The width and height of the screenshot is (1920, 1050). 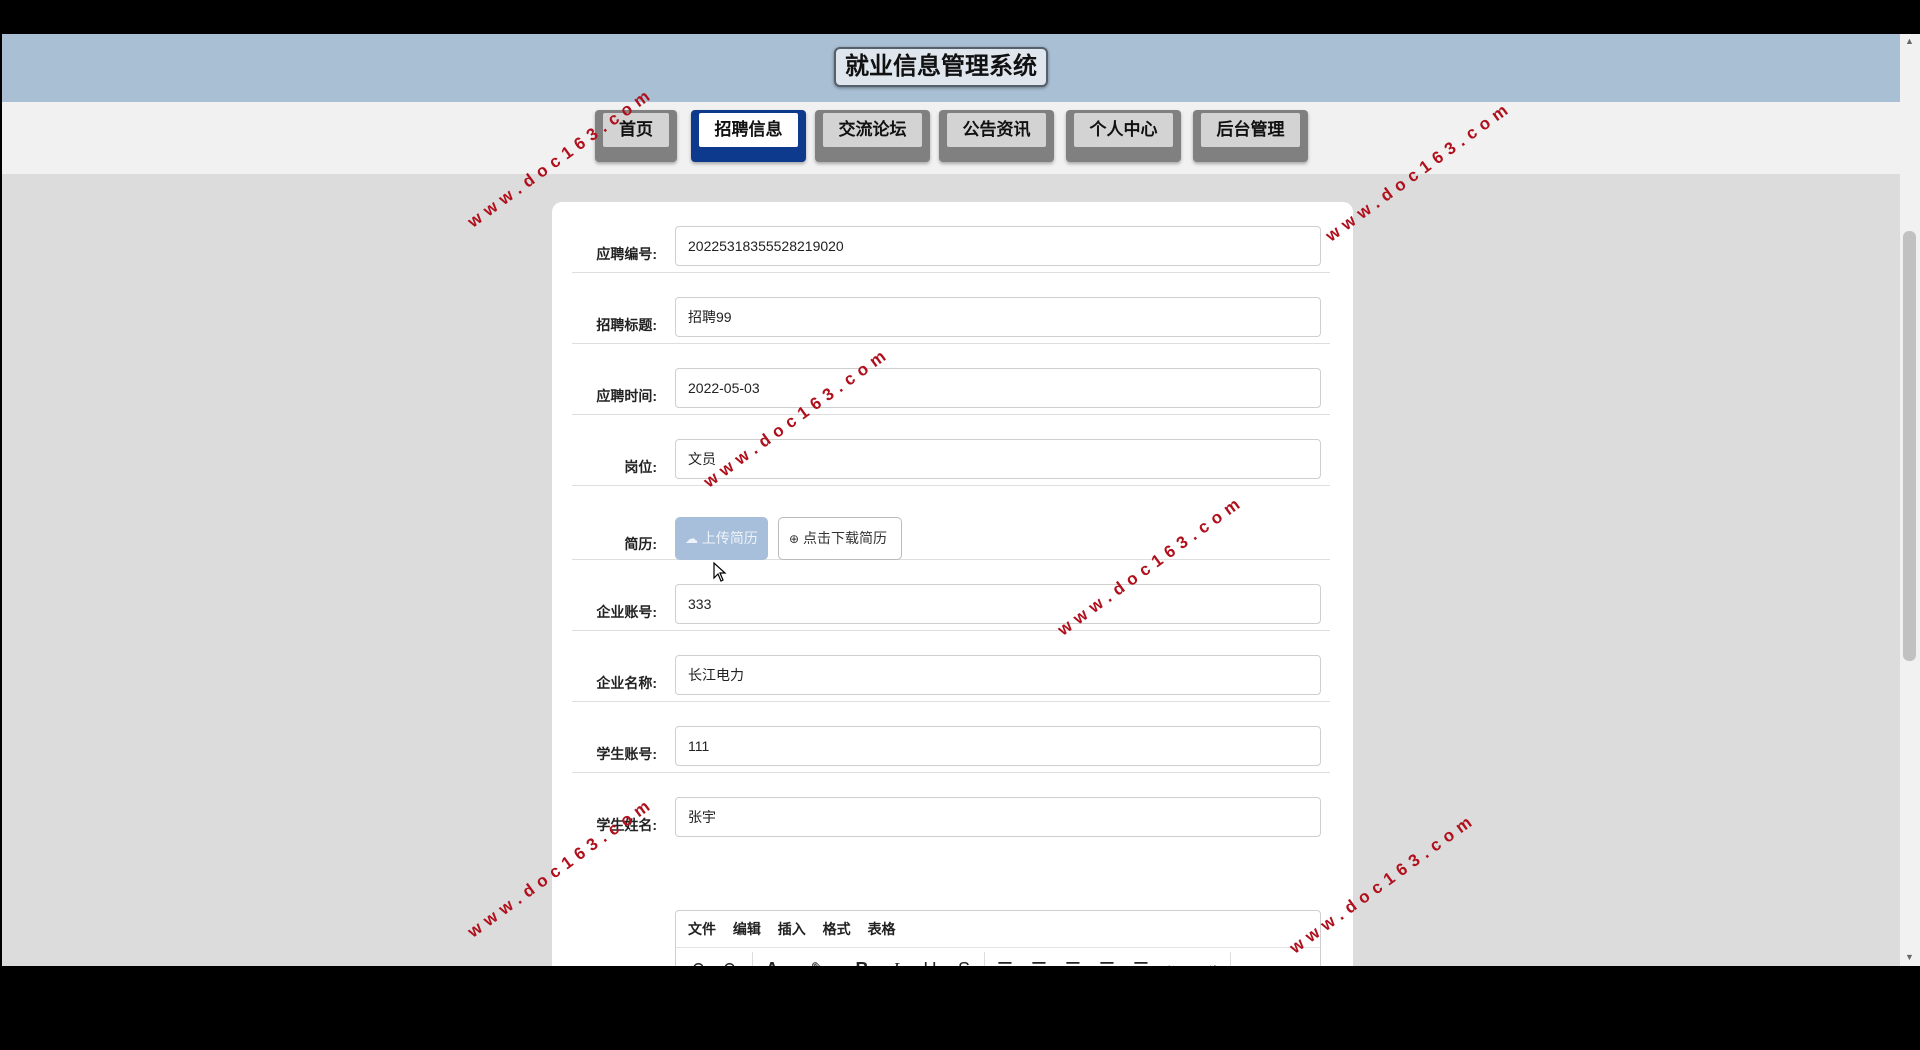 I want to click on indent-icon: ⇥, so click(x=1209, y=961).